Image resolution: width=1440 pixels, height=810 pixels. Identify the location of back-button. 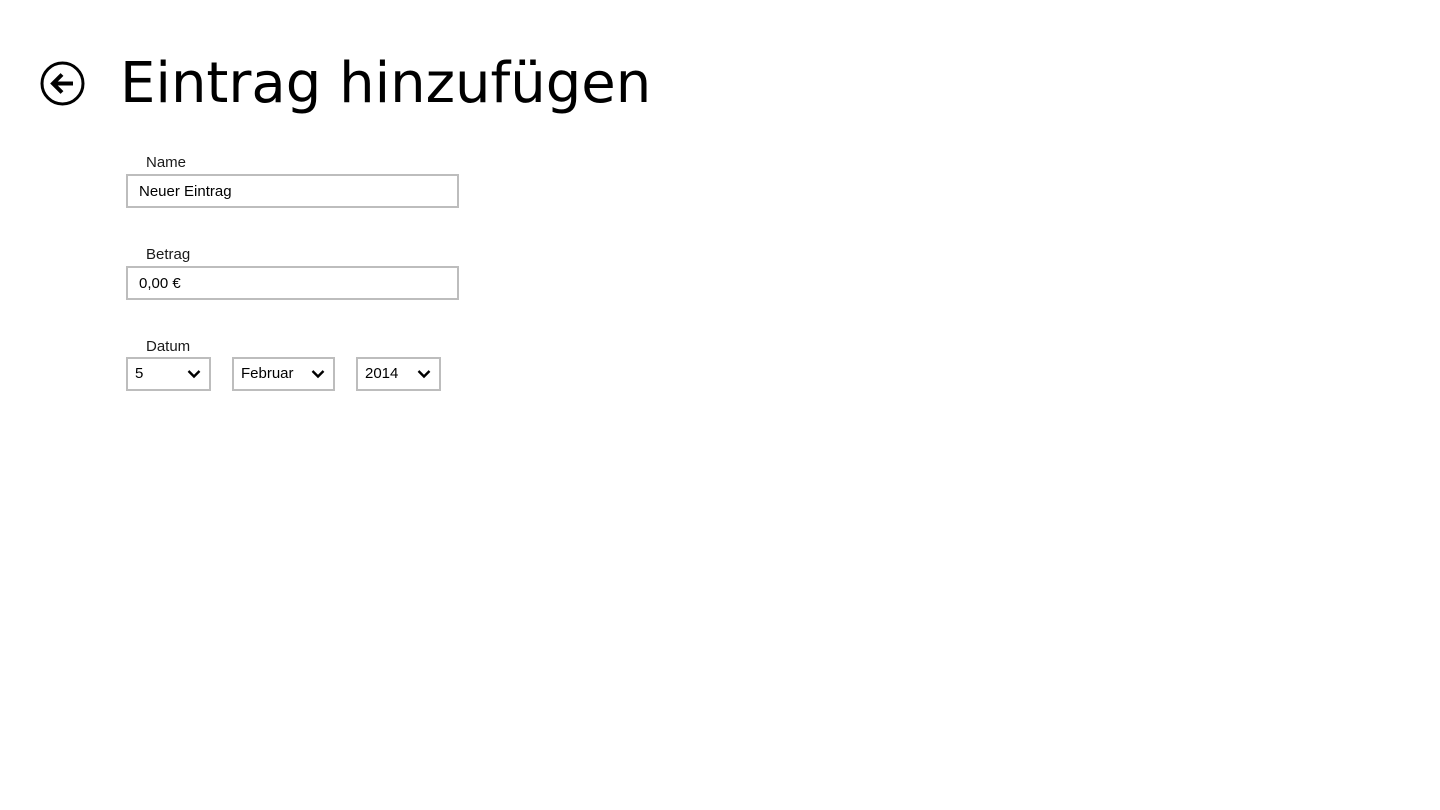
(62, 83).